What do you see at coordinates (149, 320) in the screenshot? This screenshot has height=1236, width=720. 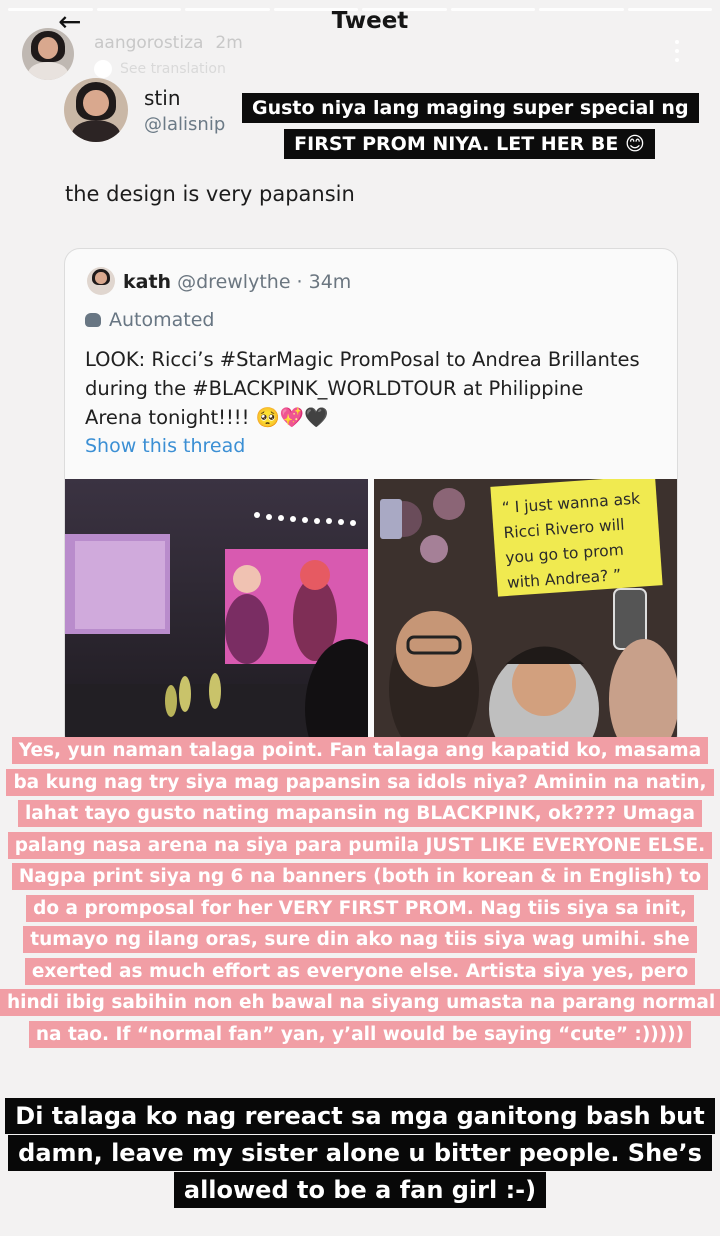 I see `automated-label: Automated` at bounding box center [149, 320].